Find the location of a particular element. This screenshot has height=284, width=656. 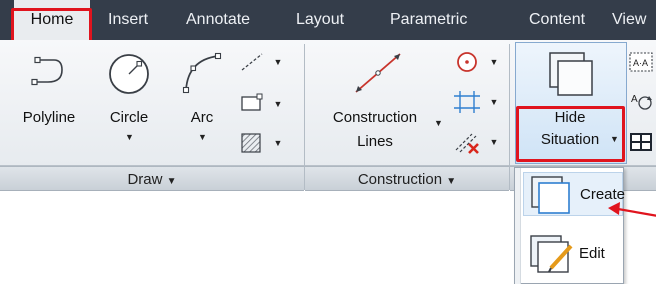

dashed-line-icon is located at coordinates (252, 62).